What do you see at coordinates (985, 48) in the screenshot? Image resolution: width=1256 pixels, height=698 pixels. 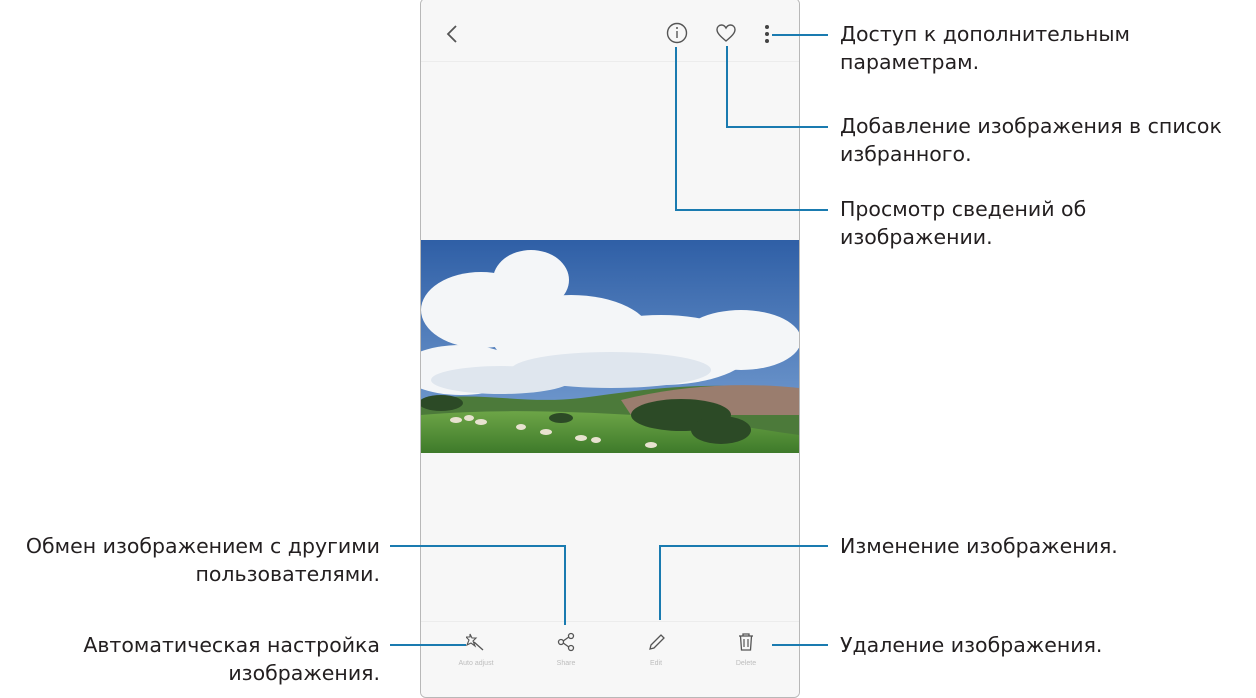 I see `callout-more-options: Доступ к дополнительным параметрам.` at bounding box center [985, 48].